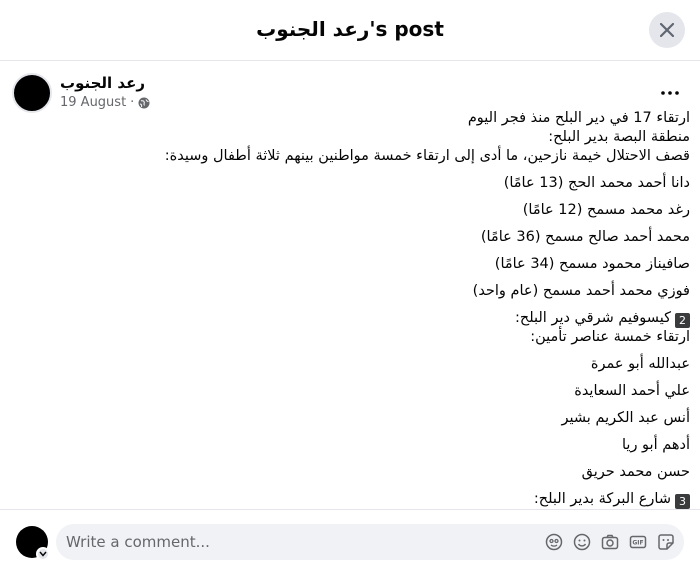 Image resolution: width=700 pixels, height=577 pixels. Describe the element at coordinates (420, 499) in the screenshot. I see `post-line: 3 شارع البركة بدير البلح:` at that location.